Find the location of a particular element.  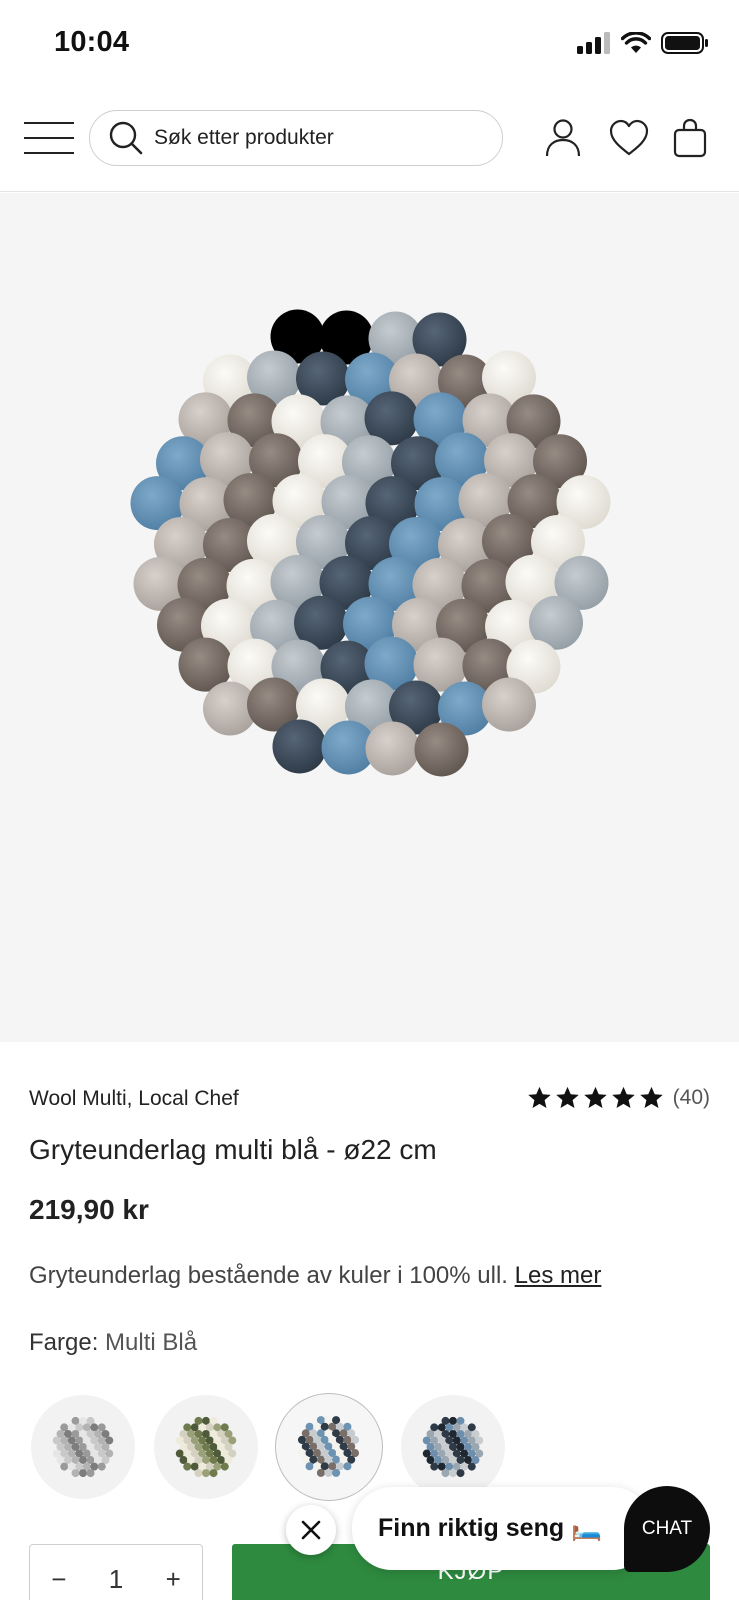

battery-icon is located at coordinates (684, 43).